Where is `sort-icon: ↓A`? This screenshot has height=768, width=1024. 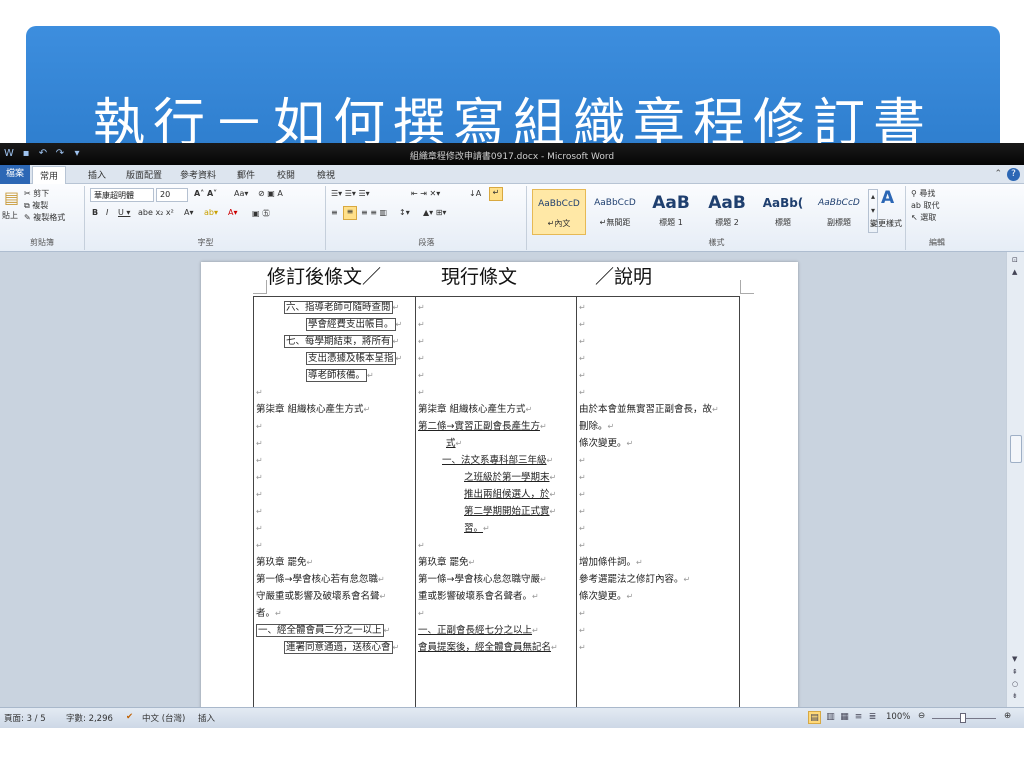 sort-icon: ↓A is located at coordinates (475, 193).